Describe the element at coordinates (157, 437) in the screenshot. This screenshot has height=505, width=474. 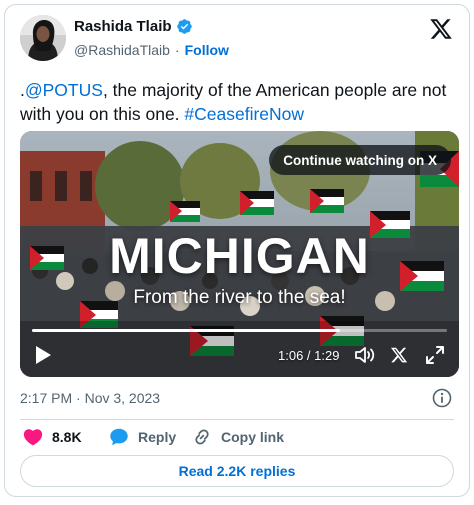
I see `reply-label: Reply` at that location.